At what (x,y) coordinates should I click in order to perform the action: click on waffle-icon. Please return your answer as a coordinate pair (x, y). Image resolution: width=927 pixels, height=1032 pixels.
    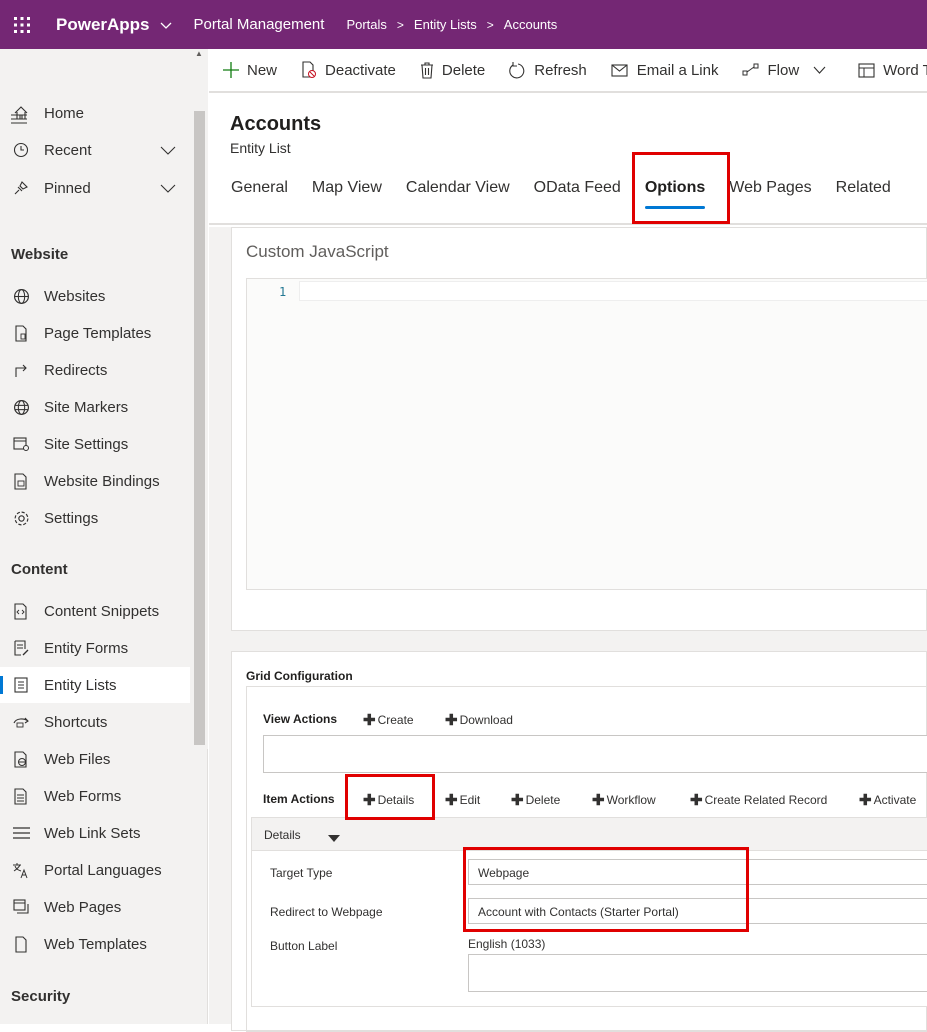
    Looking at the image, I should click on (22, 24).